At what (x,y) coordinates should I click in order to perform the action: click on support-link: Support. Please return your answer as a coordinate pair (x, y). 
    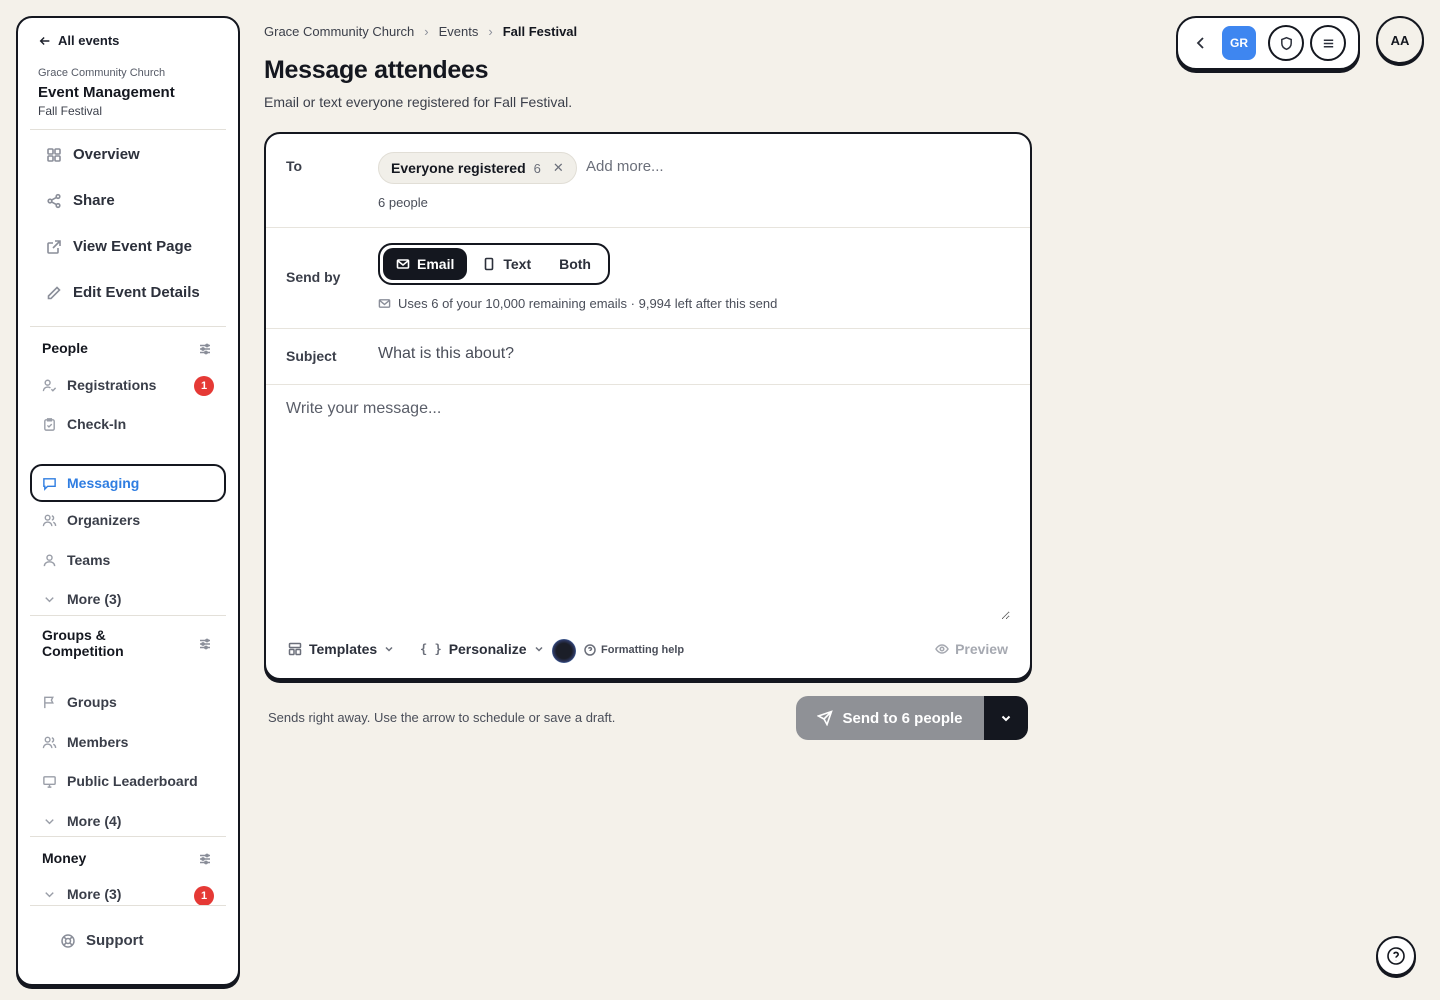
    Looking at the image, I should click on (102, 940).